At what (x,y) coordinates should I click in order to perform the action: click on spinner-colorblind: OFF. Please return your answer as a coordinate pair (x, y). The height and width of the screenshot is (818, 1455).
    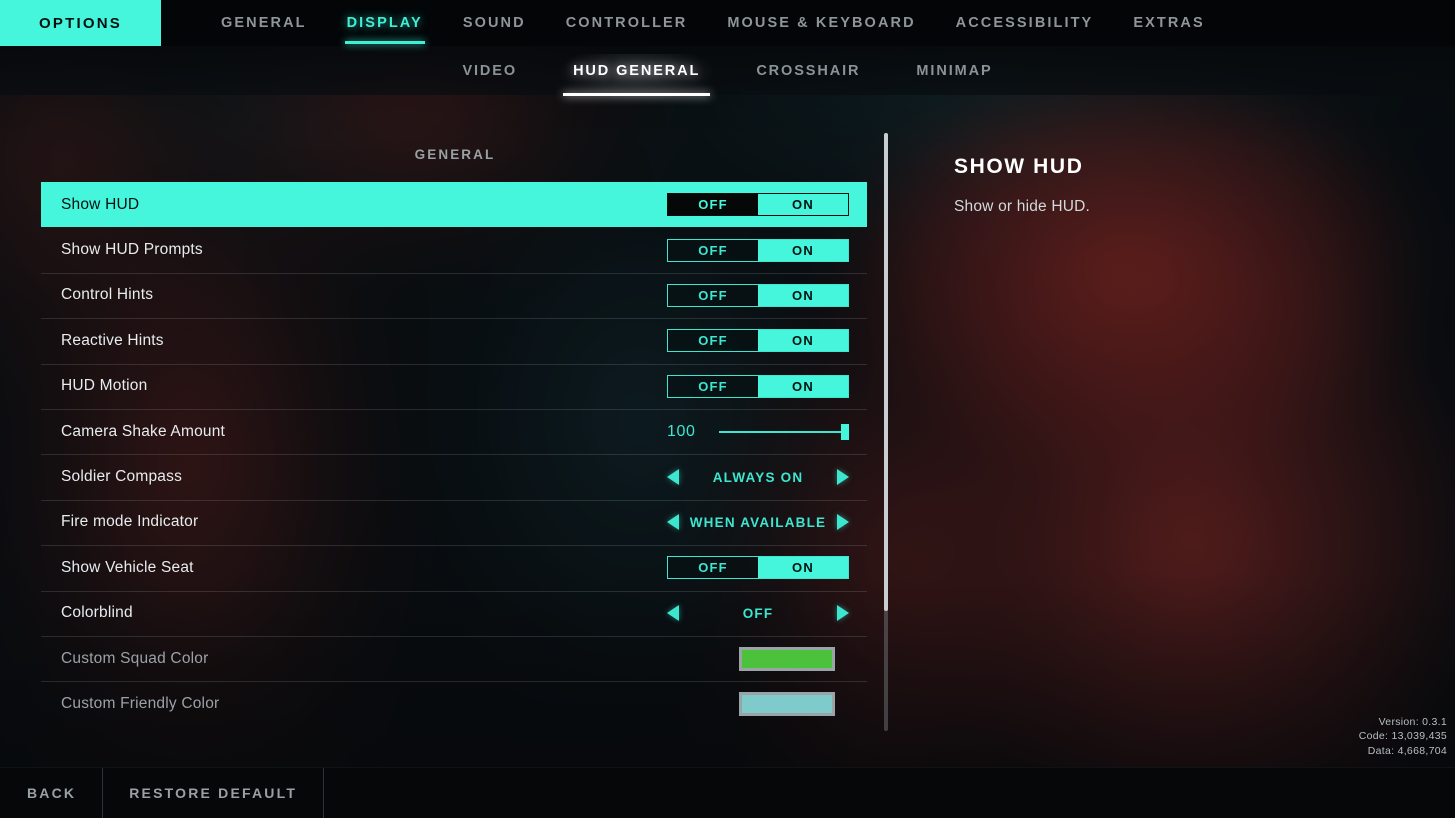
    Looking at the image, I should click on (758, 613).